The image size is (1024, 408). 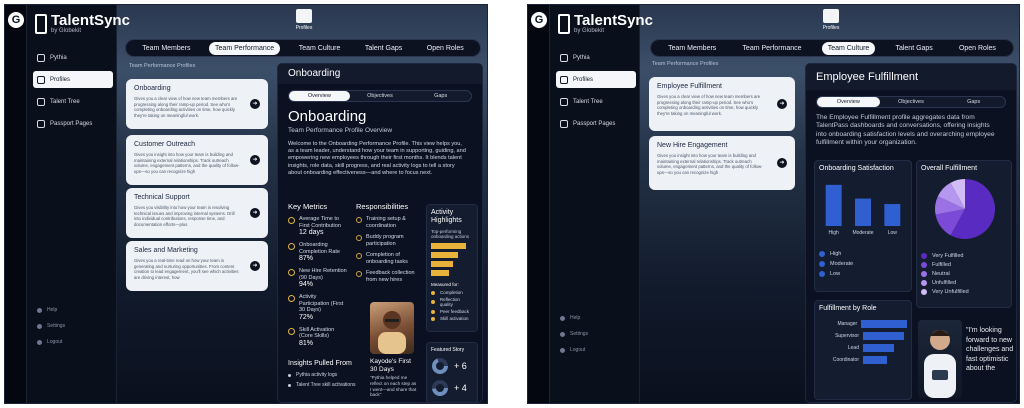 What do you see at coordinates (39, 310) in the screenshot?
I see `help-icon` at bounding box center [39, 310].